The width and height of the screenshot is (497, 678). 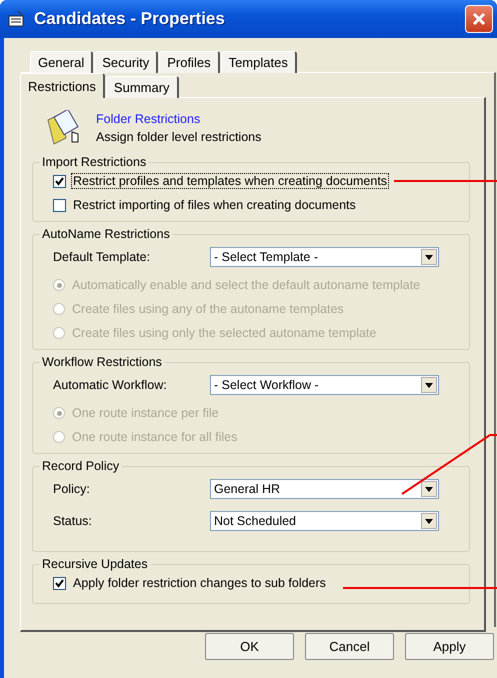 I want to click on radio-label: One route instance per file, so click(x=145, y=413).